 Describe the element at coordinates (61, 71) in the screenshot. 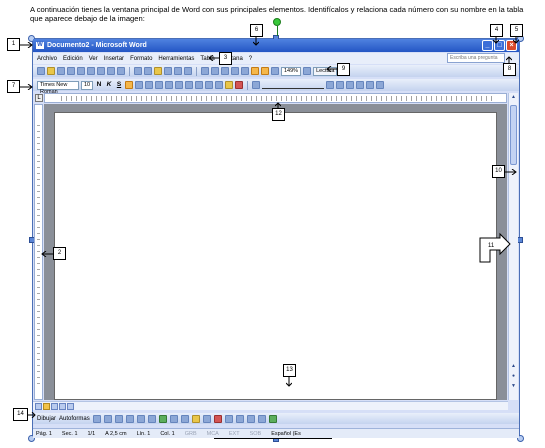

I see `save-icon` at that location.